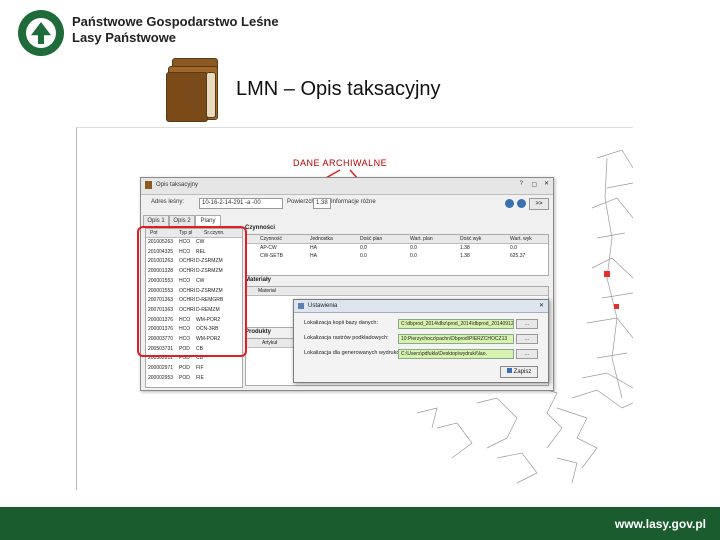  What do you see at coordinates (353, 202) in the screenshot?
I see `info-label: Informacje różne` at bounding box center [353, 202].